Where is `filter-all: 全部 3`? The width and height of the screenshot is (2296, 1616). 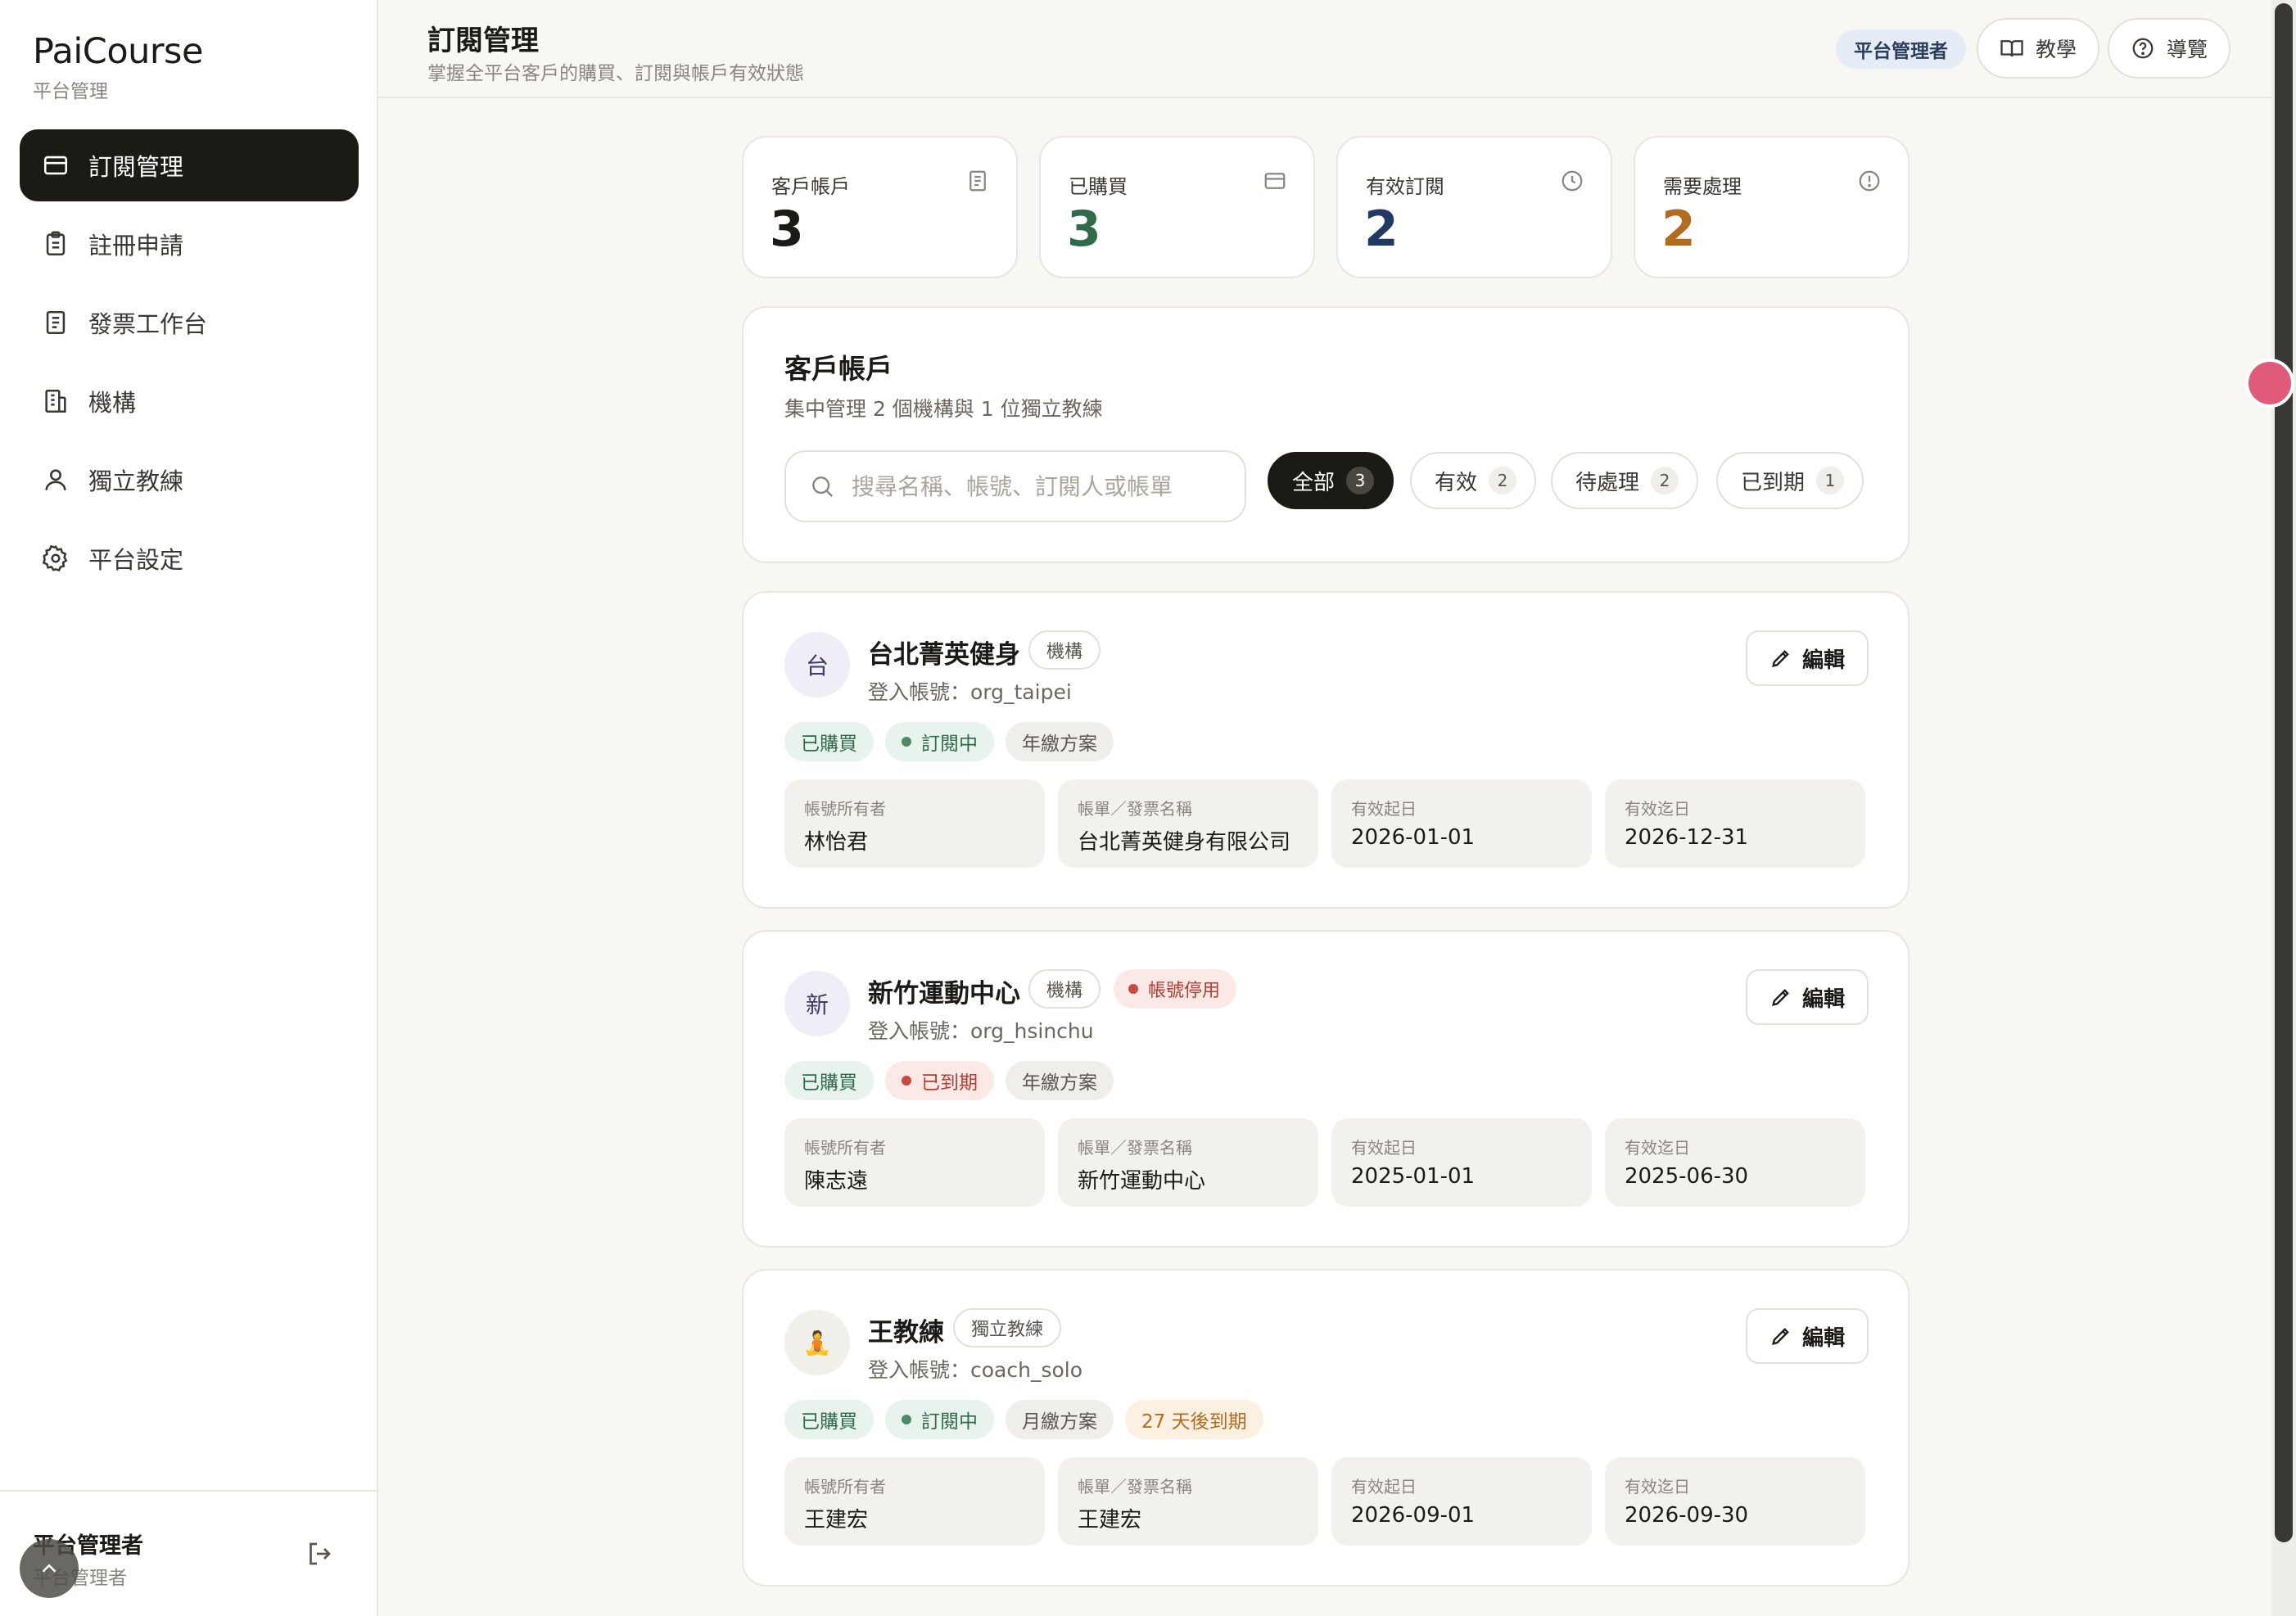 filter-all: 全部 3 is located at coordinates (1331, 481).